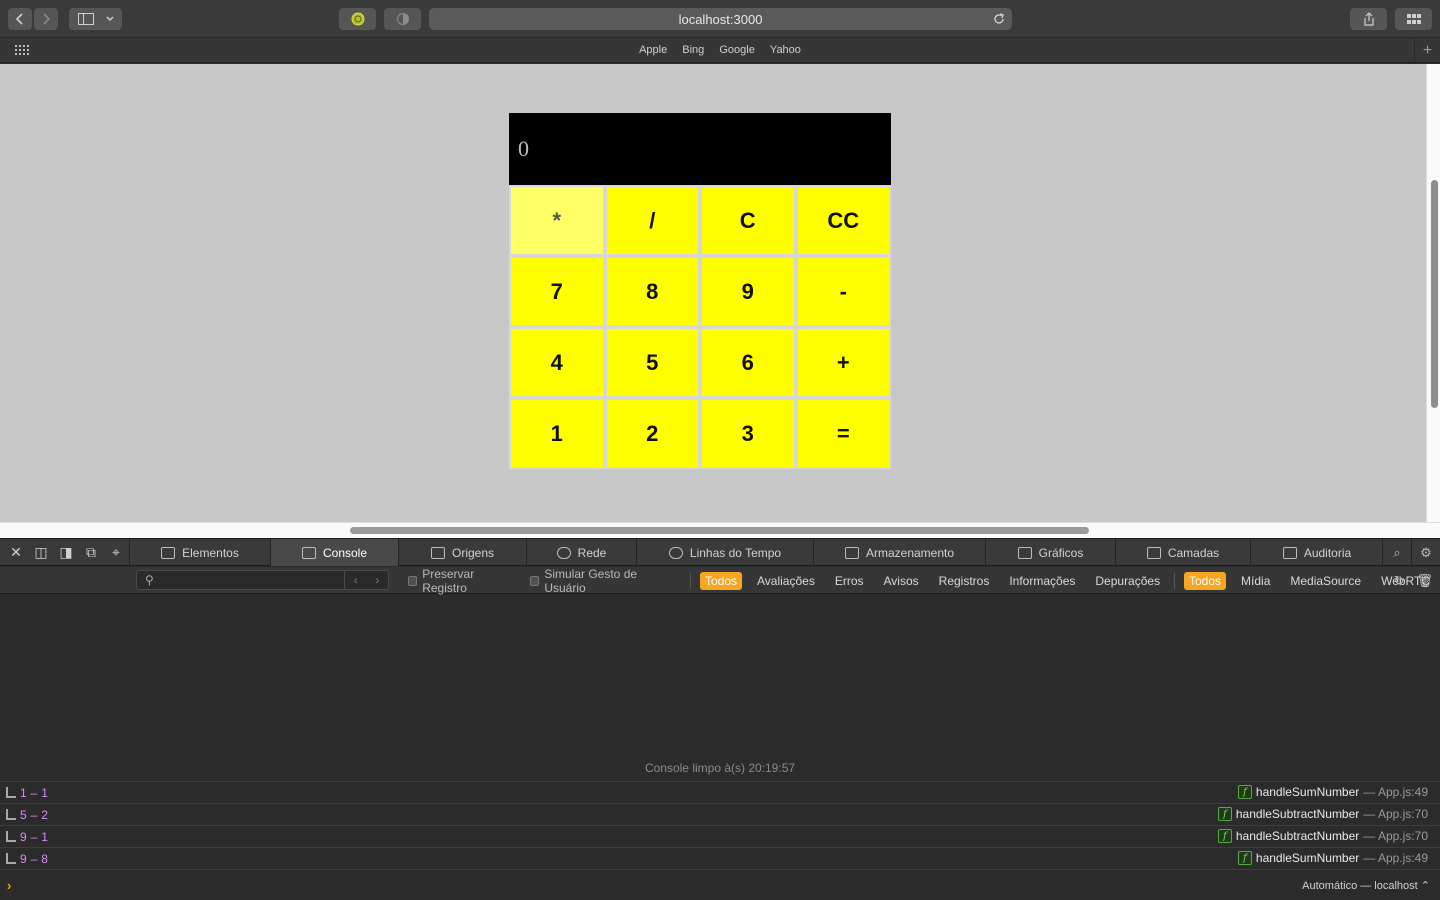 This screenshot has width=1440, height=900. What do you see at coordinates (581, 552) in the screenshot?
I see `tab-rede: Rede` at bounding box center [581, 552].